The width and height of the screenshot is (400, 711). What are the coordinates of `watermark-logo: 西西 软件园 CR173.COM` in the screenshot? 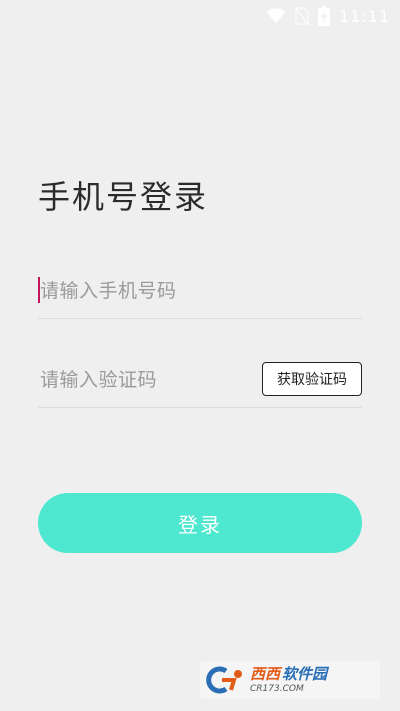 It's located at (290, 680).